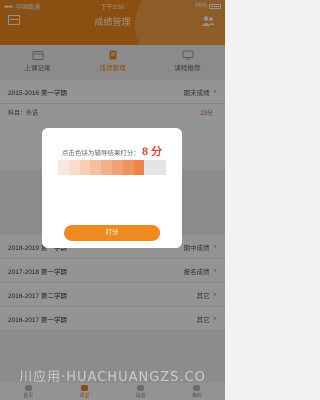  I want to click on rating-dialog: 点击色块为辅导结果打分： 8 分 打分, so click(112, 188).